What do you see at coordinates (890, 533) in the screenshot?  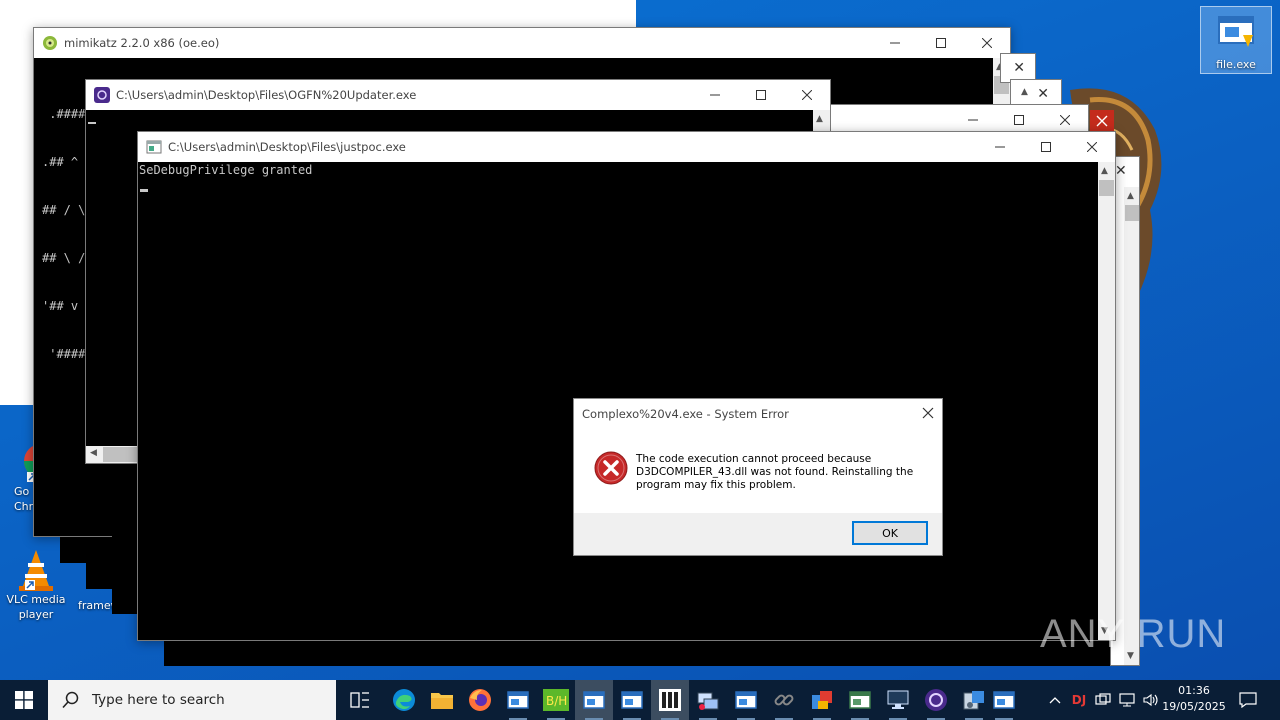 I see `ok-button: OK` at bounding box center [890, 533].